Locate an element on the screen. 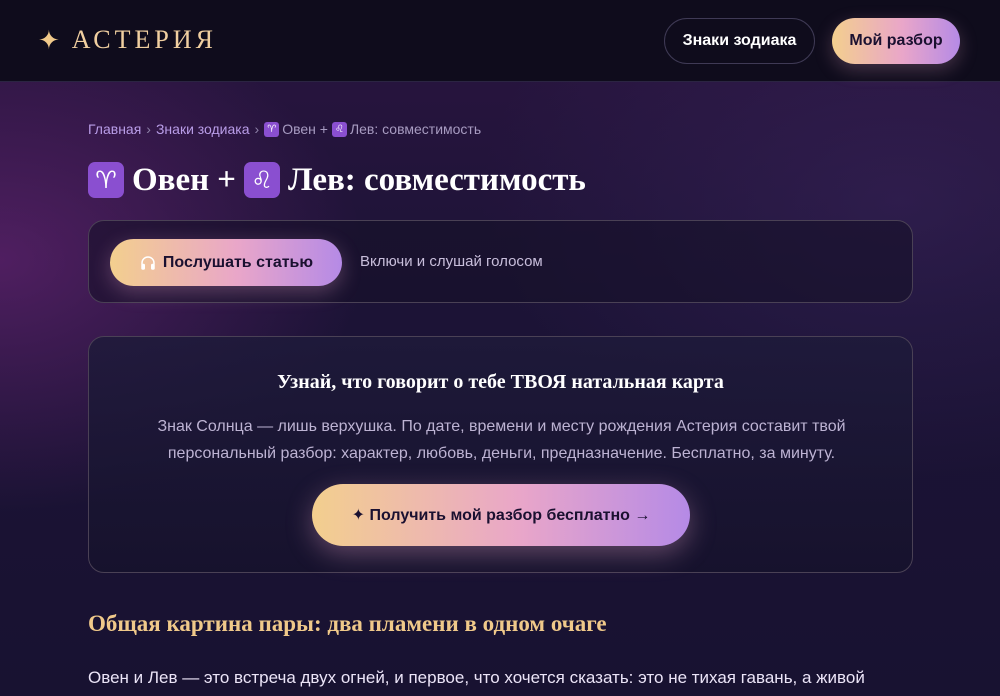 This screenshot has height=696, width=1000. get-free-reading-button: ✦ Получить мой разбор бесплатно → is located at coordinates (501, 515).